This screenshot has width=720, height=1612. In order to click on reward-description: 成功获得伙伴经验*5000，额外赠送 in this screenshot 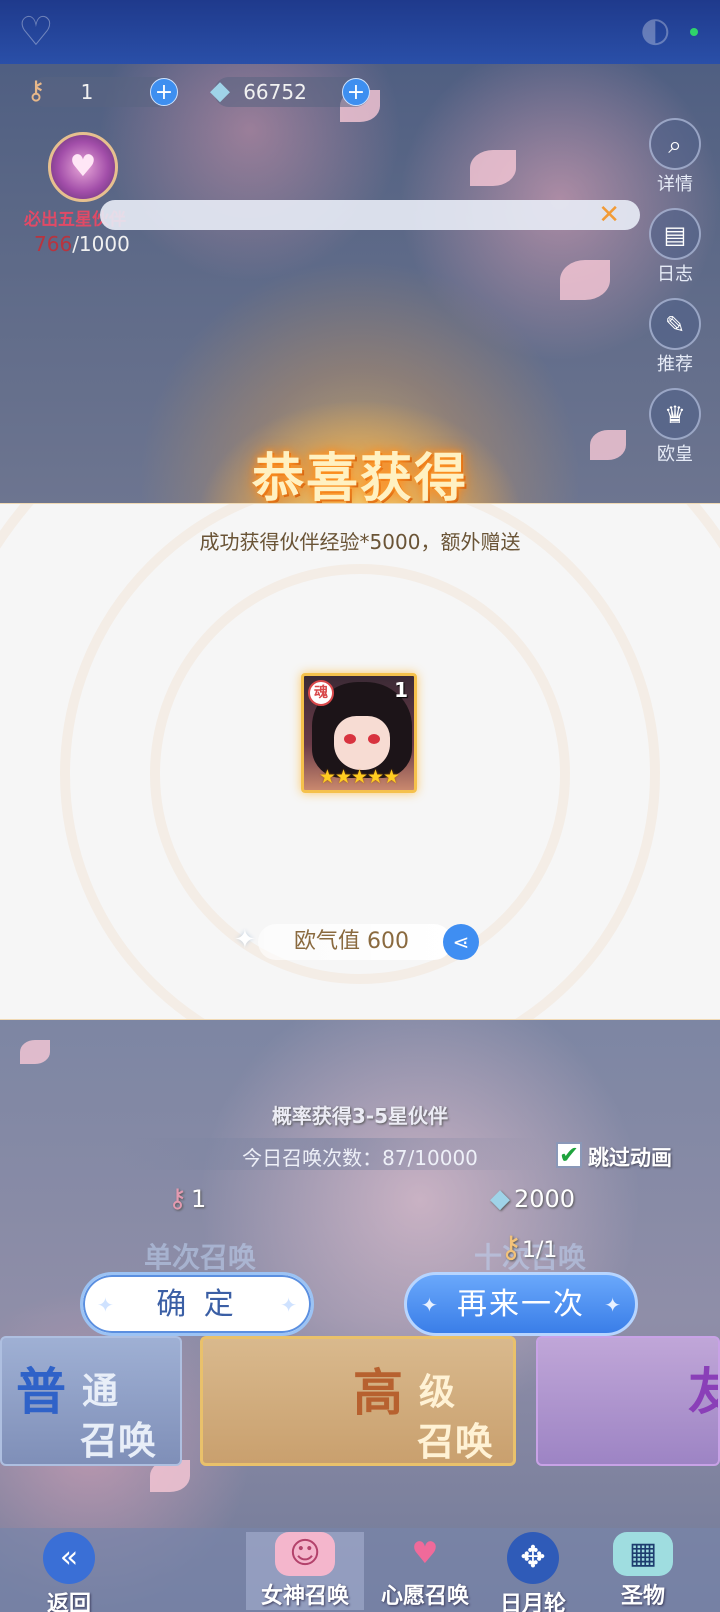, I will do `click(360, 542)`.